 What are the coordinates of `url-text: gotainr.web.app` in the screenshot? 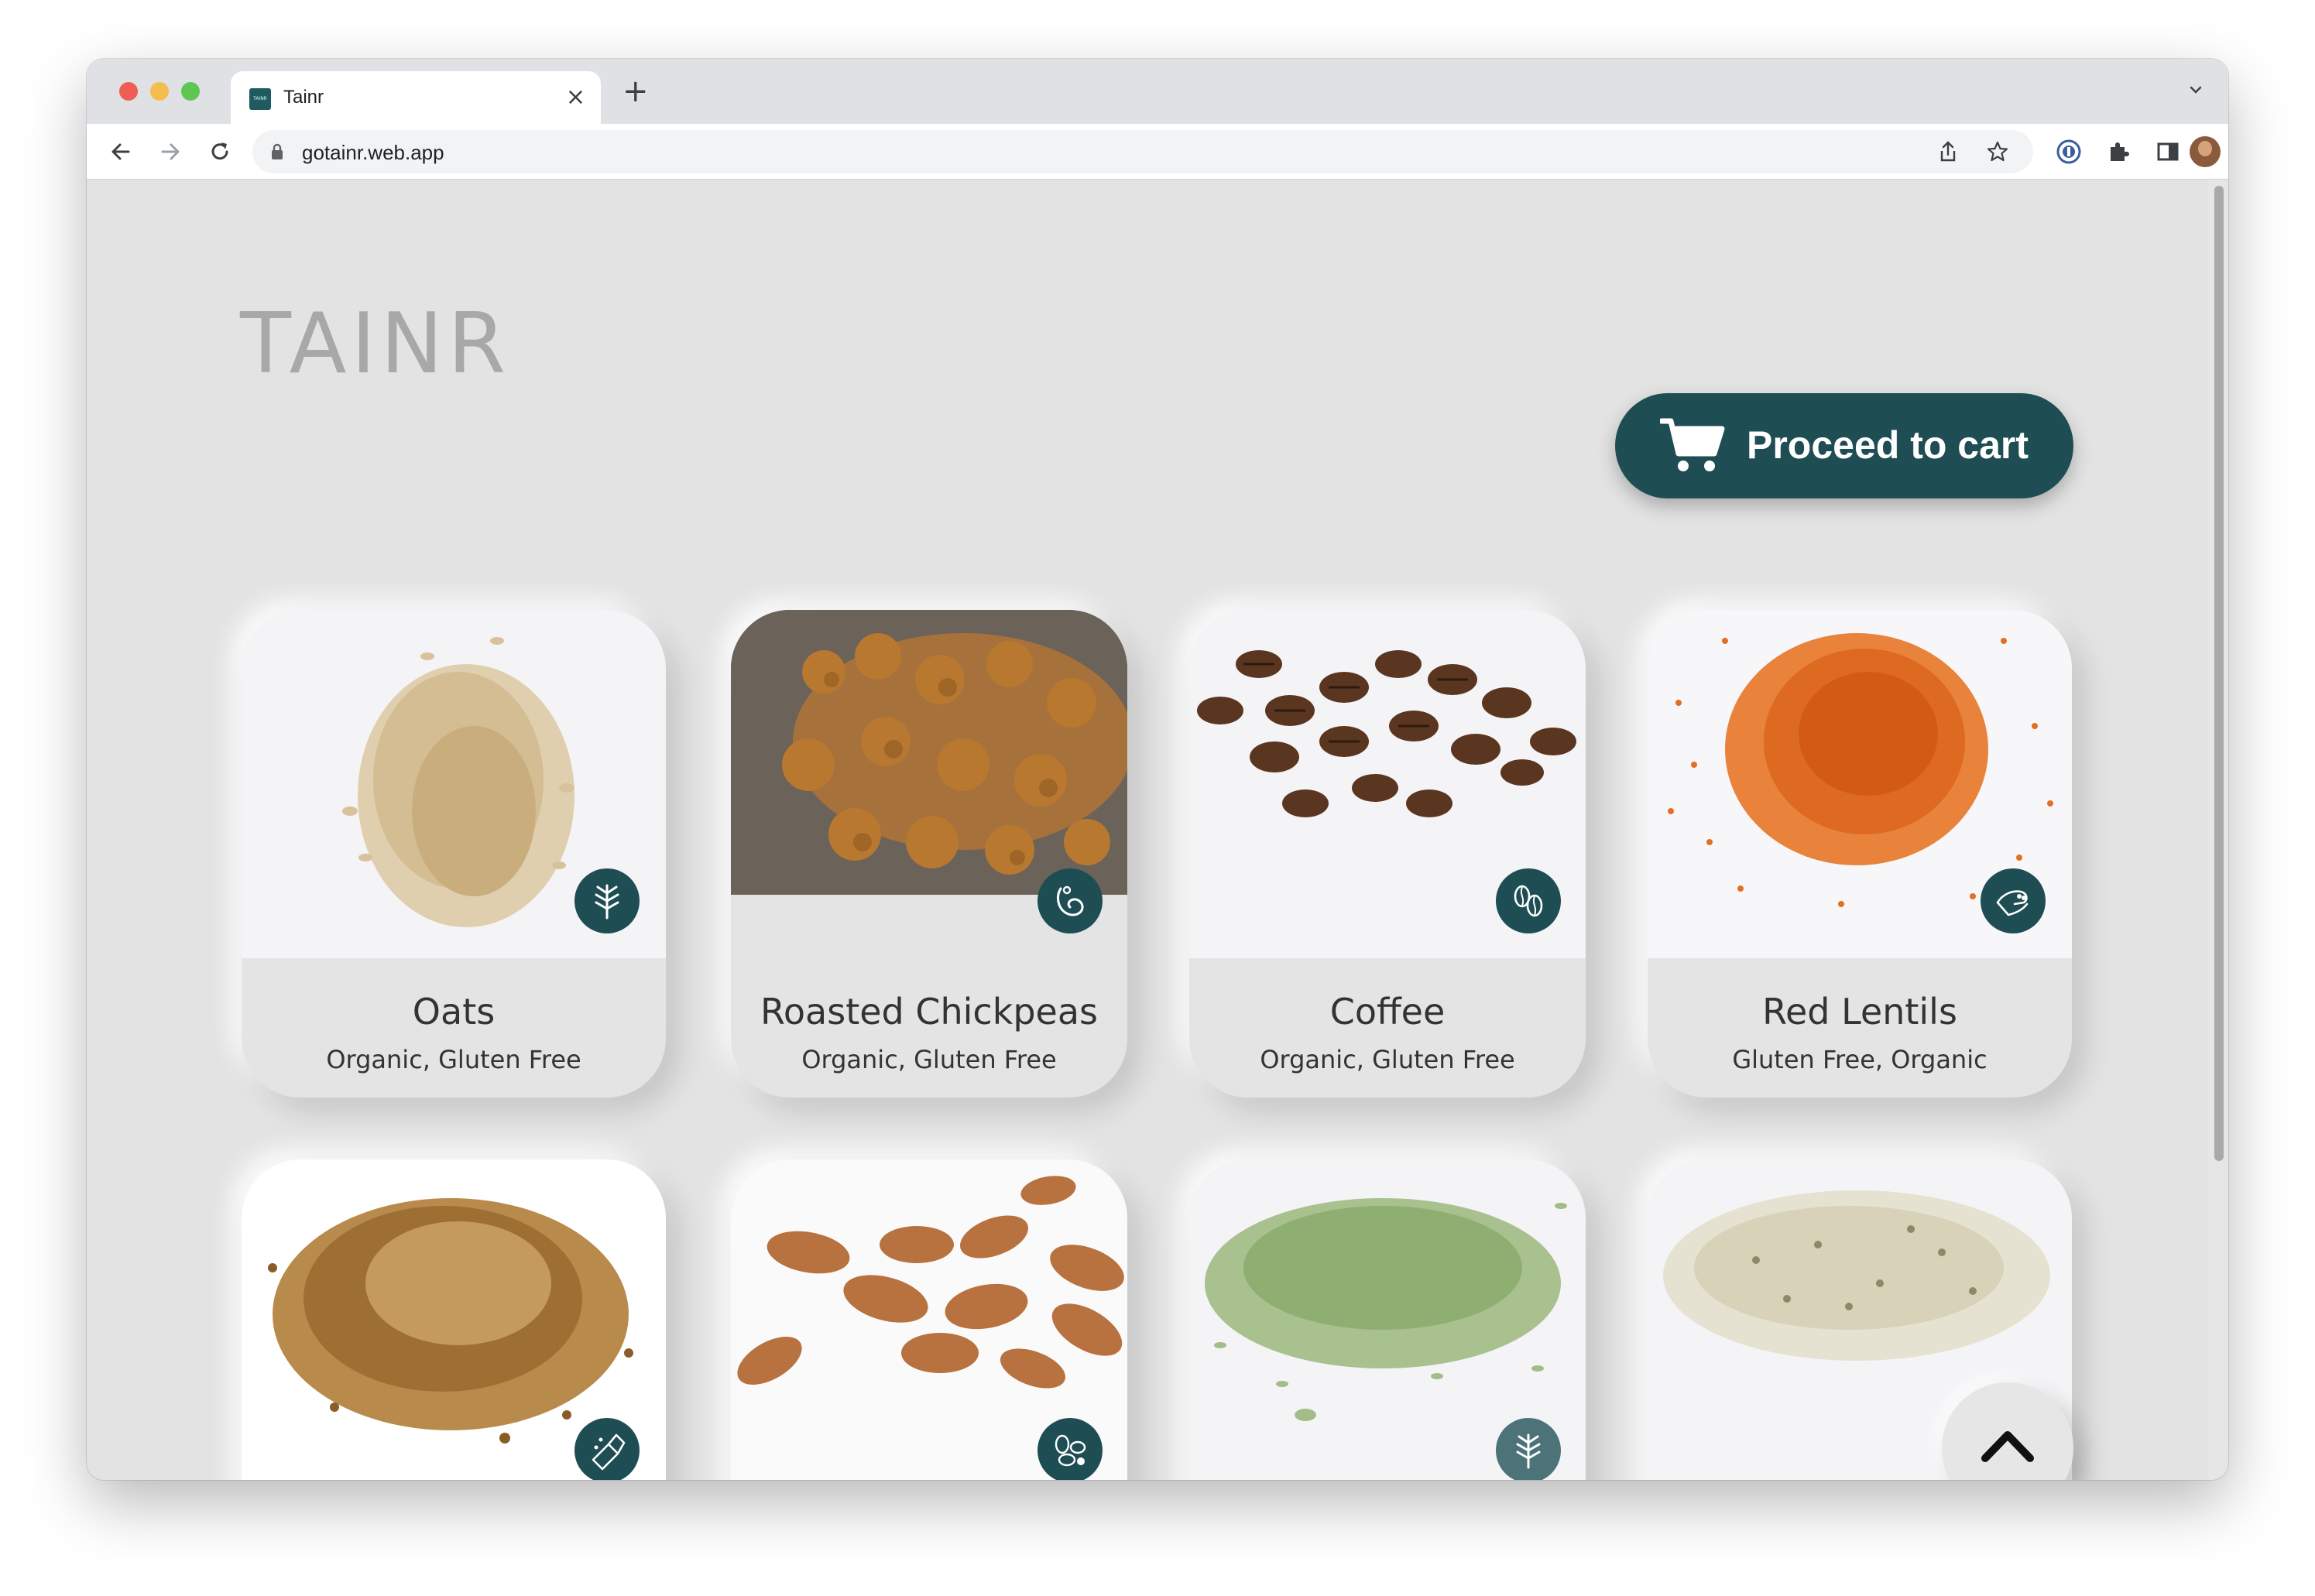 It's located at (373, 153).